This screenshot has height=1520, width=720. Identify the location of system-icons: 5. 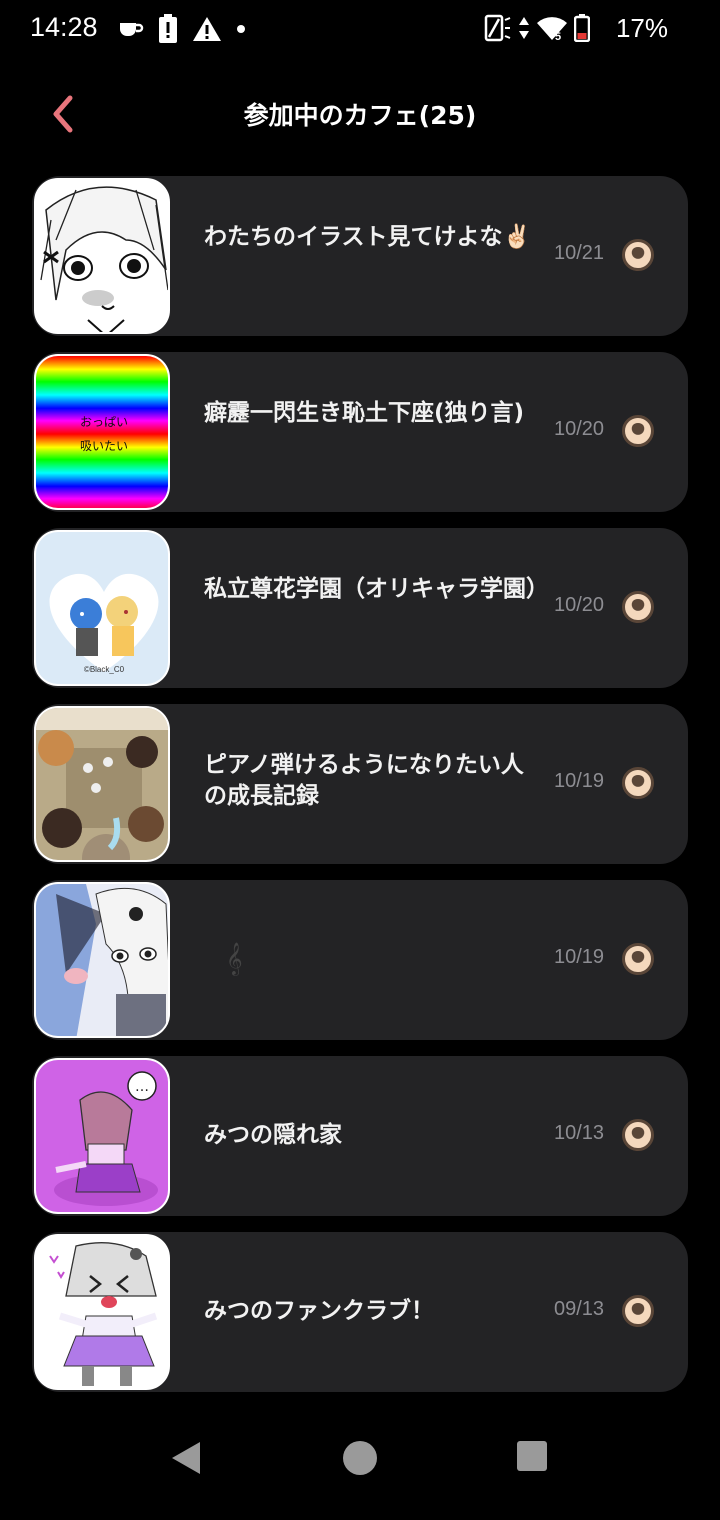
(537, 28).